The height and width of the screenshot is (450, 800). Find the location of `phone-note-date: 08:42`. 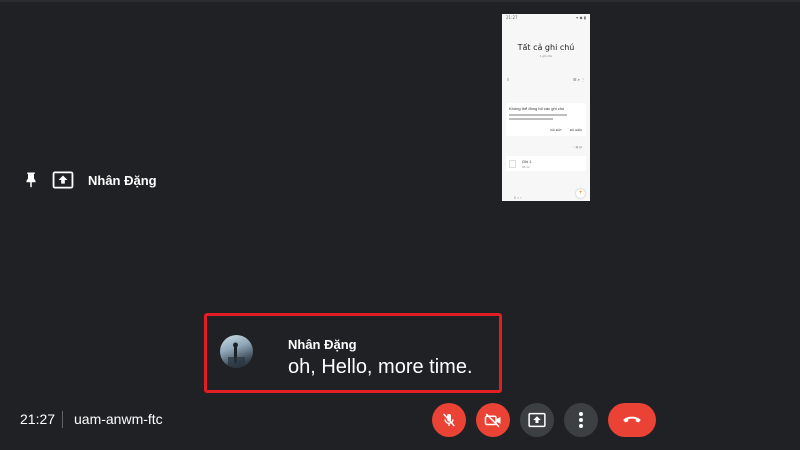

phone-note-date: 08:42 is located at coordinates (526, 167).